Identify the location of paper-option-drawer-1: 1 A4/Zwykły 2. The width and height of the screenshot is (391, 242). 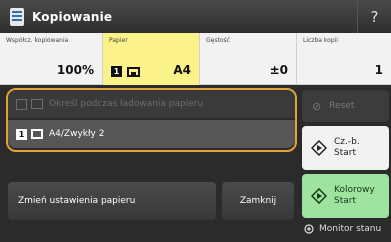
(151, 134).